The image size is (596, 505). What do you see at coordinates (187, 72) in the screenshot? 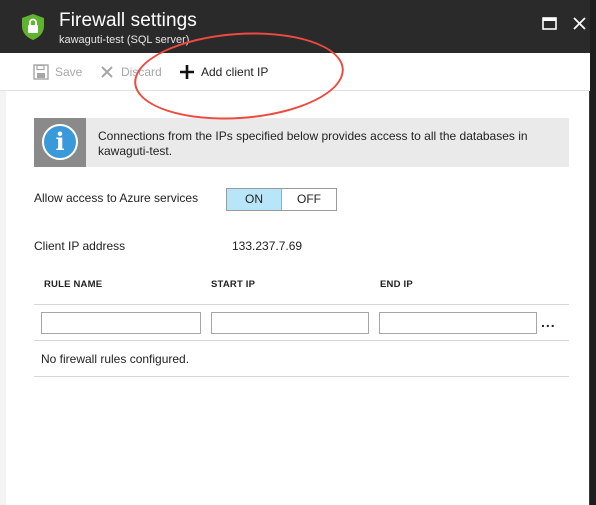
I see `plus-icon` at bounding box center [187, 72].